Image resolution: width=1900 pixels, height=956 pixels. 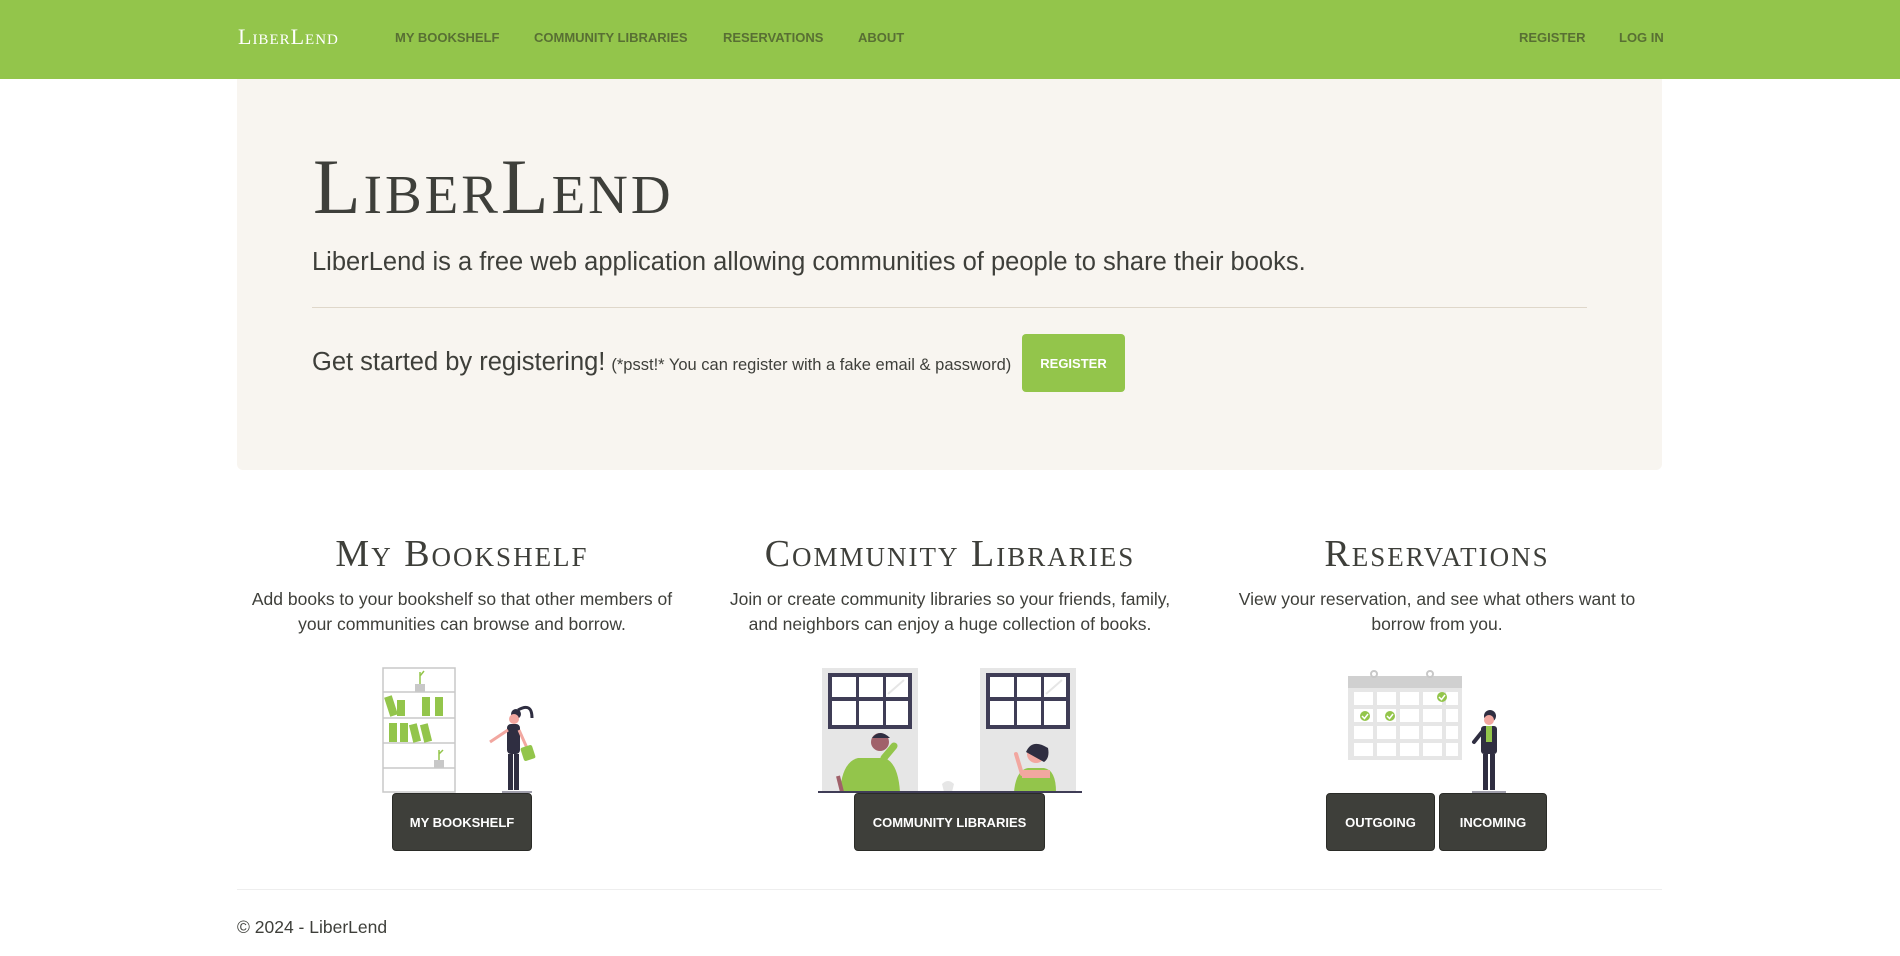 What do you see at coordinates (773, 37) in the screenshot?
I see `nav-link-reservations: Reservations` at bounding box center [773, 37].